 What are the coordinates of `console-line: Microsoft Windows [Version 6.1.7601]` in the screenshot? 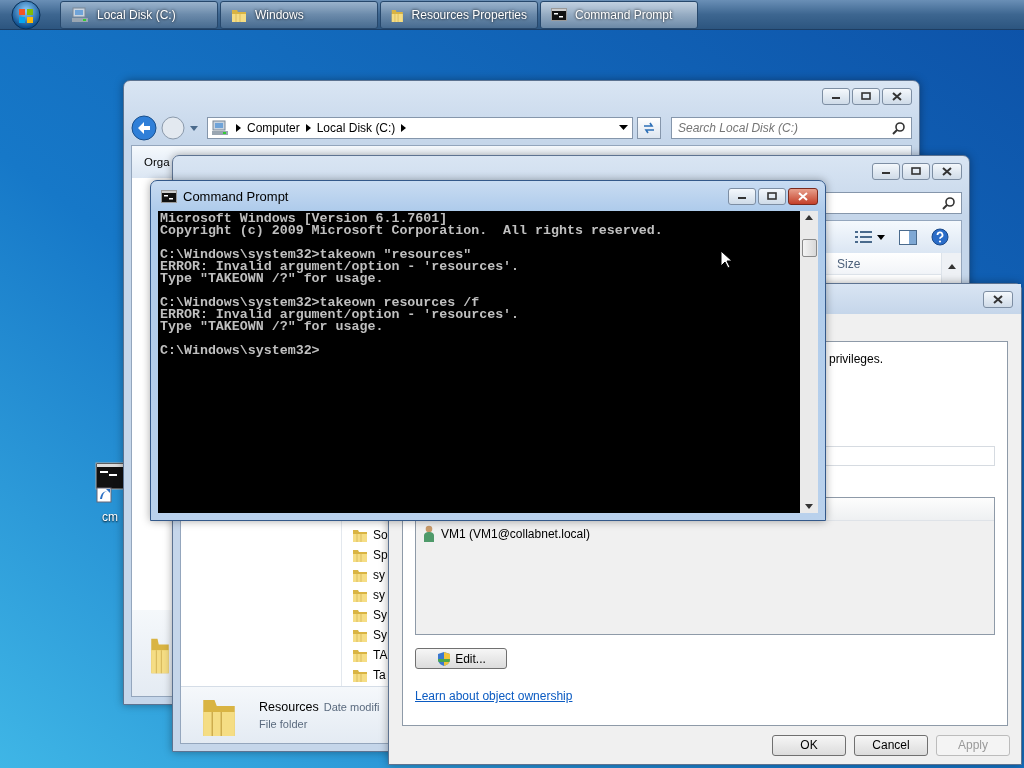 It's located at (304, 219).